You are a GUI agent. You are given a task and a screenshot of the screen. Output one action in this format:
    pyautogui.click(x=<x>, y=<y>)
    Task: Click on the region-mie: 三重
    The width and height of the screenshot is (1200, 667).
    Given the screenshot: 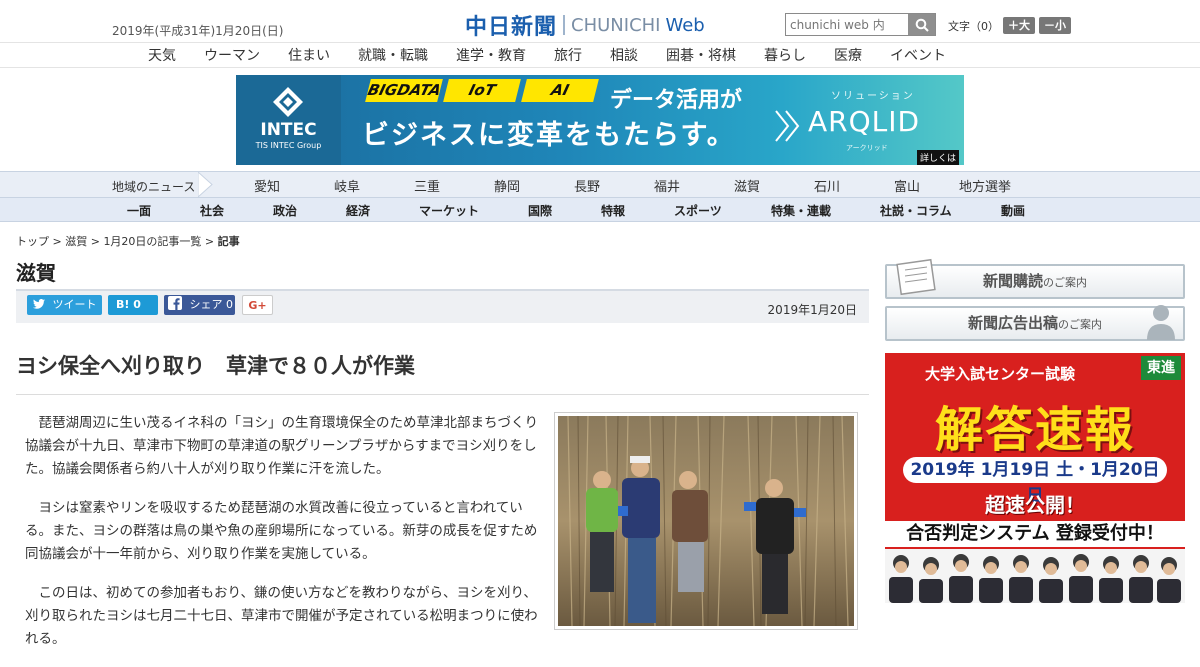 What is the action you would take?
    pyautogui.click(x=427, y=185)
    